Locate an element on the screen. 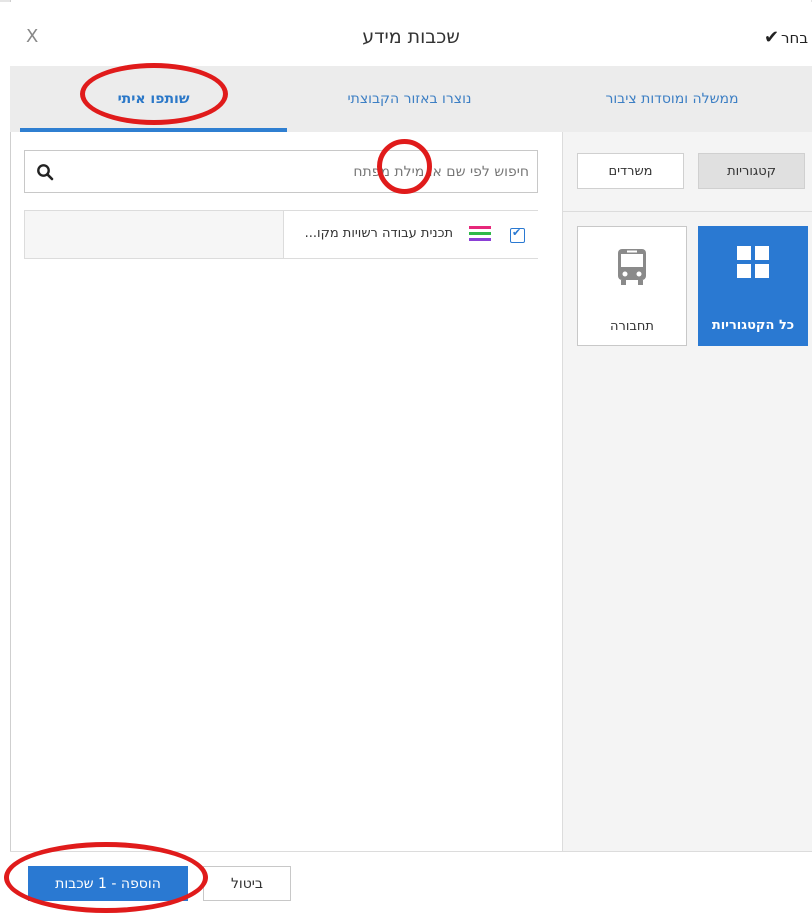 The height and width of the screenshot is (913, 812). tab-group-area: נוצרו באזור הקבוצתי is located at coordinates (409, 99).